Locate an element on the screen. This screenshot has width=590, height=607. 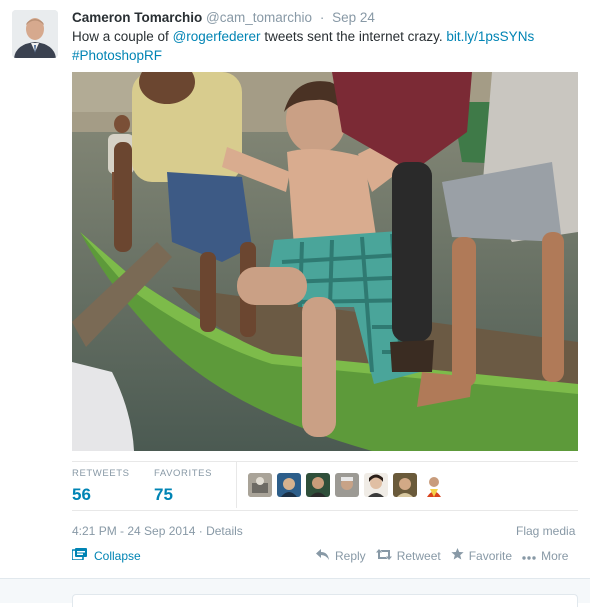
hashtag-link: #PhotoshopRF is located at coordinates (117, 55).